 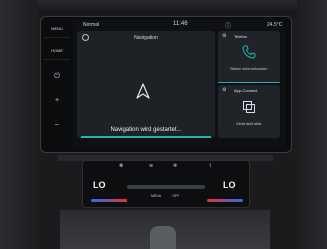 I want to click on right-temp-slider, so click(x=225, y=200).